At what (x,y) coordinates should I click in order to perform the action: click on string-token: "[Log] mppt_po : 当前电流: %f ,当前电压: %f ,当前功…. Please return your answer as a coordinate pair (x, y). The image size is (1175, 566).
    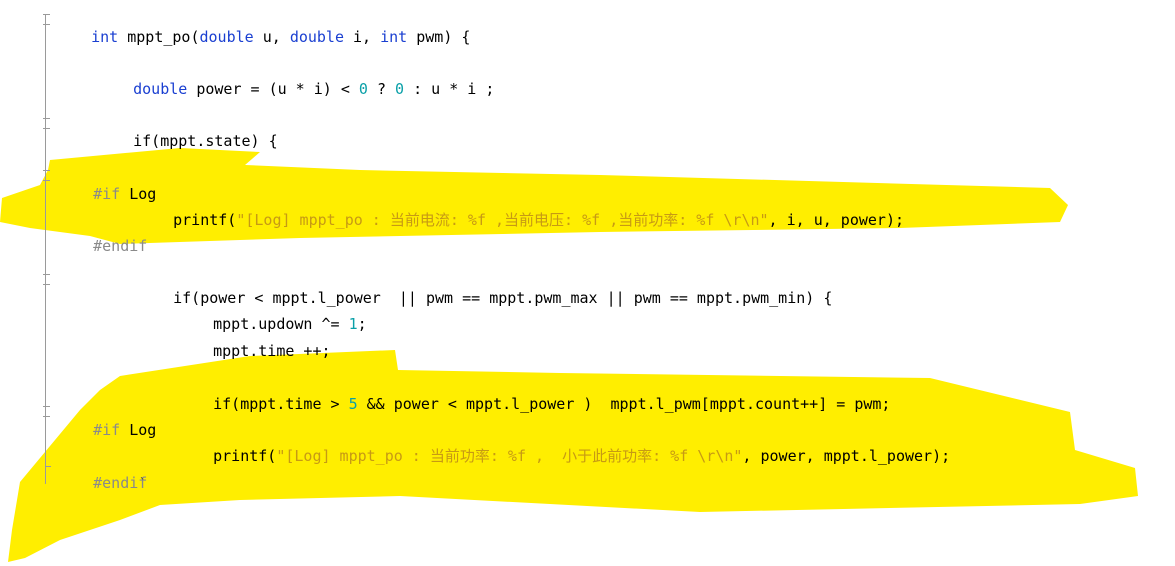
    Looking at the image, I should click on (502, 220).